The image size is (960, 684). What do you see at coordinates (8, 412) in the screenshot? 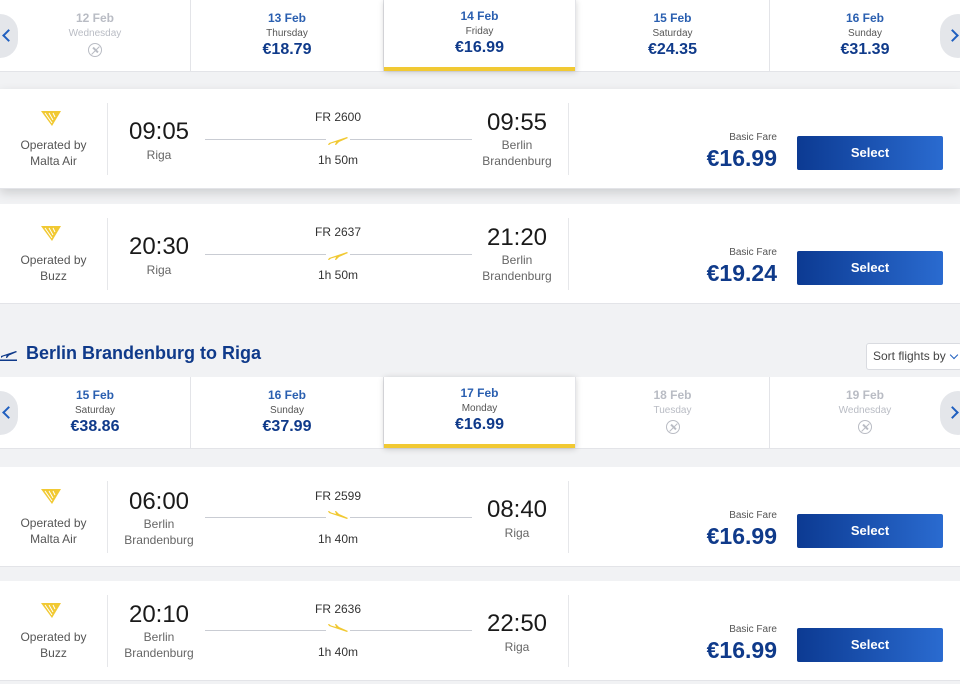
I see `chevron-left-icon` at bounding box center [8, 412].